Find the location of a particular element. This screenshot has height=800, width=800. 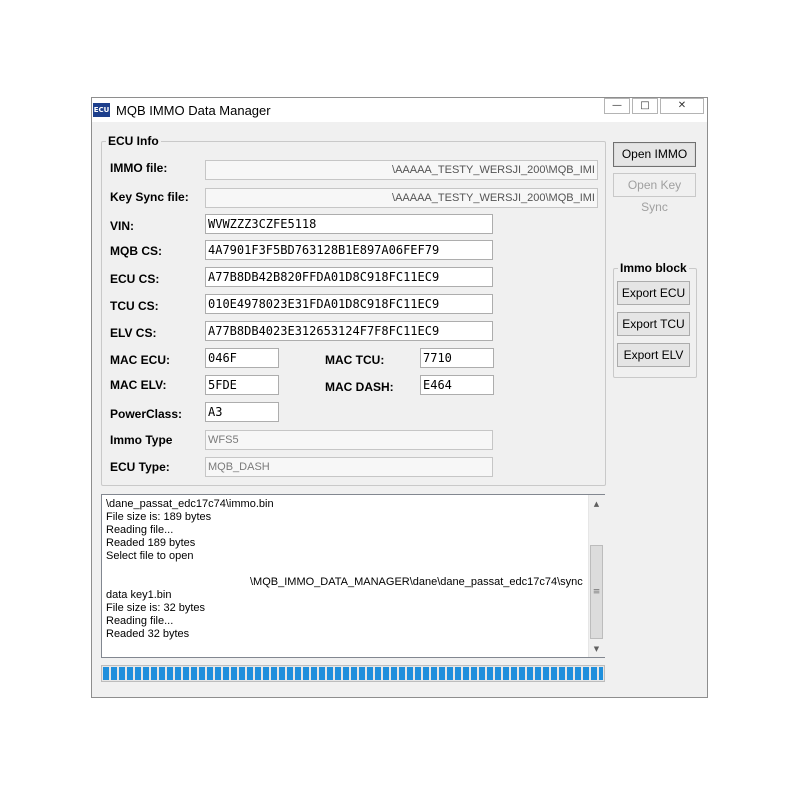

ecu-info-title: ECU Info is located at coordinates (133, 141).